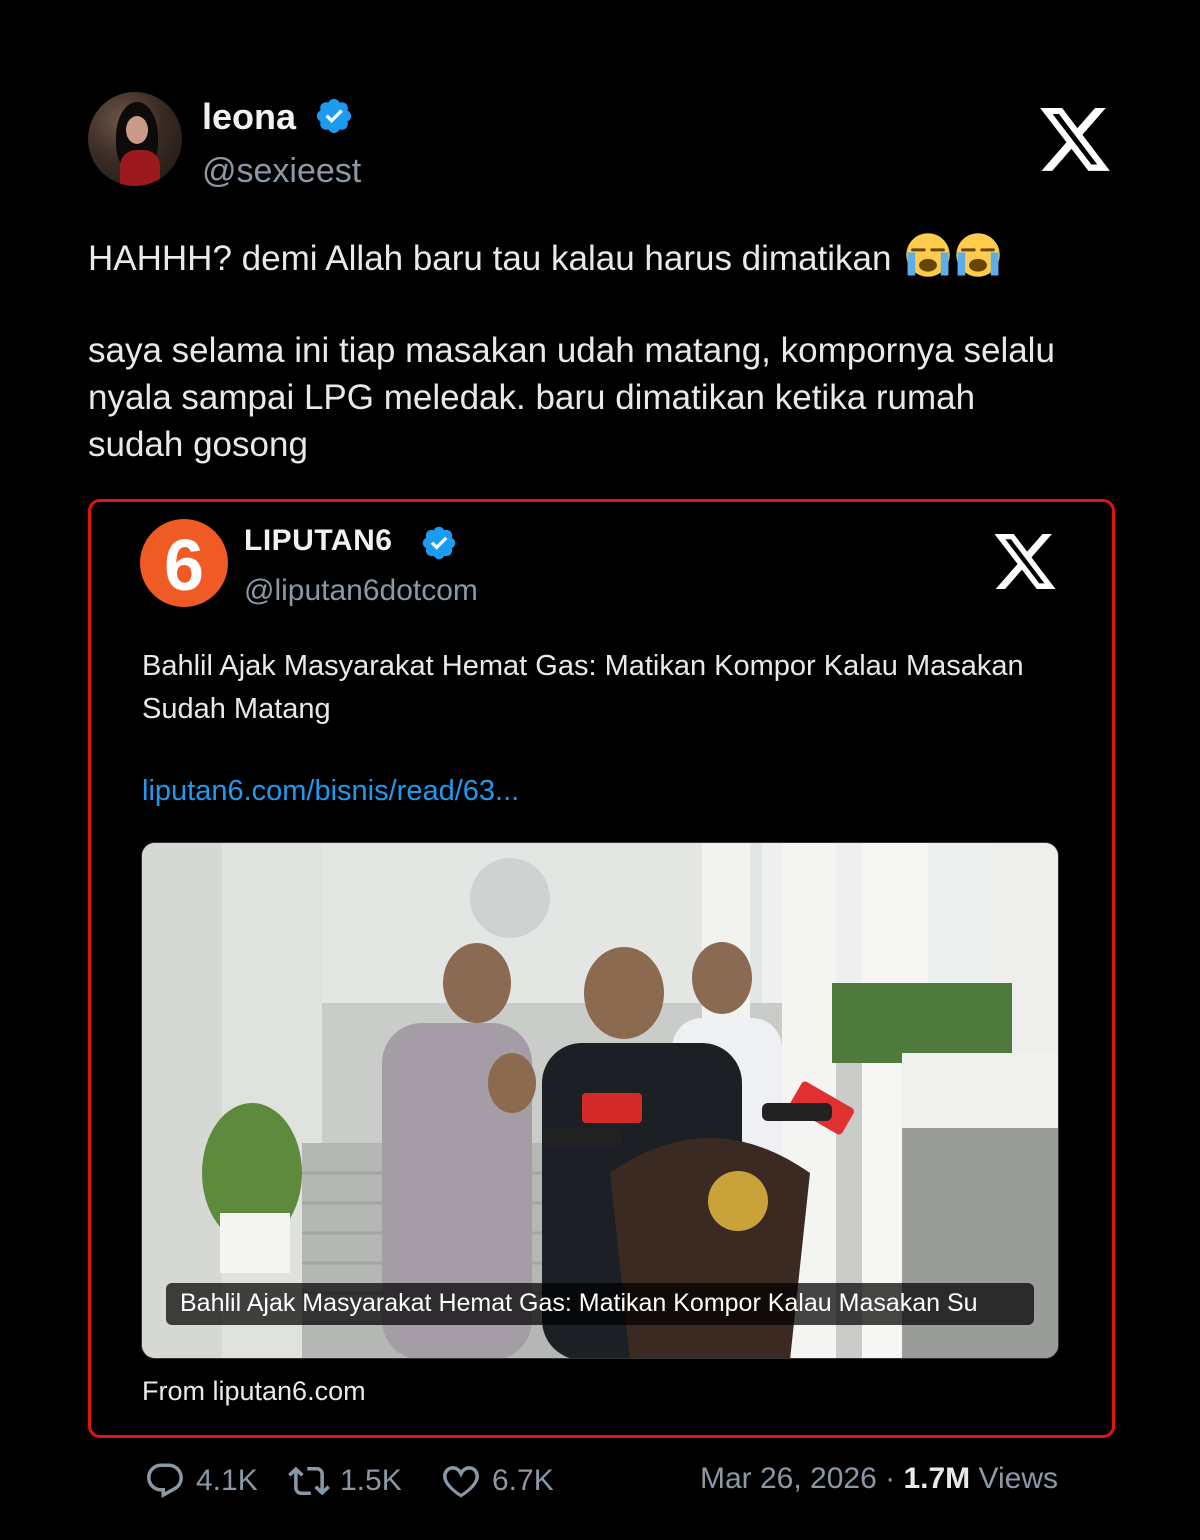  I want to click on reply-button: 4.1K, so click(201, 1481).